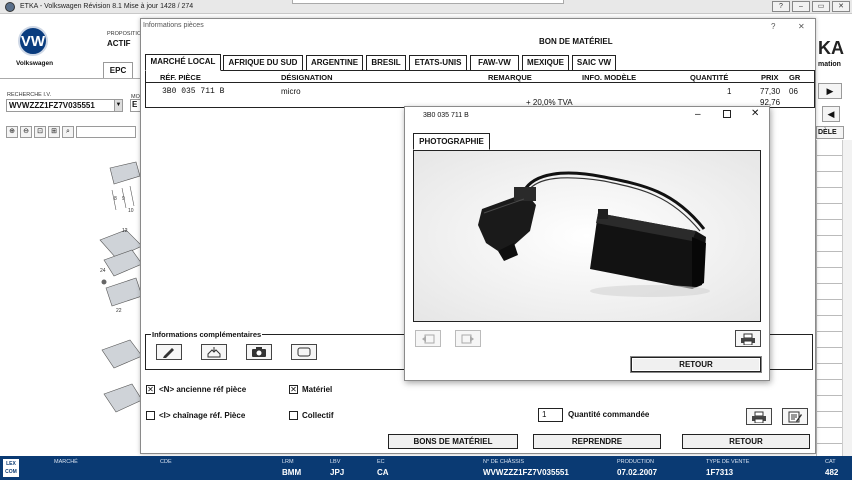 Image resolution: width=852 pixels, height=480 pixels. What do you see at coordinates (131, 211) in the screenshot?
I see `svg-text: 10` at bounding box center [131, 211].